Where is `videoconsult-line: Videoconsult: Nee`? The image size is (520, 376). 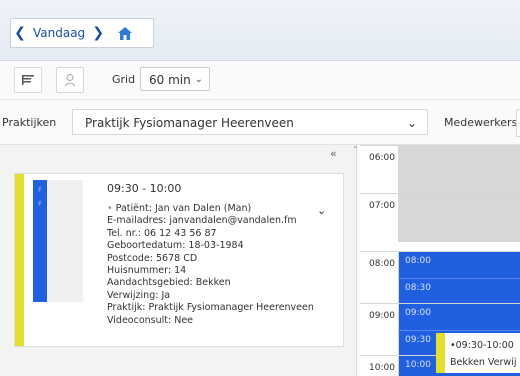 videoconsult-line: Videoconsult: Nee is located at coordinates (150, 320).